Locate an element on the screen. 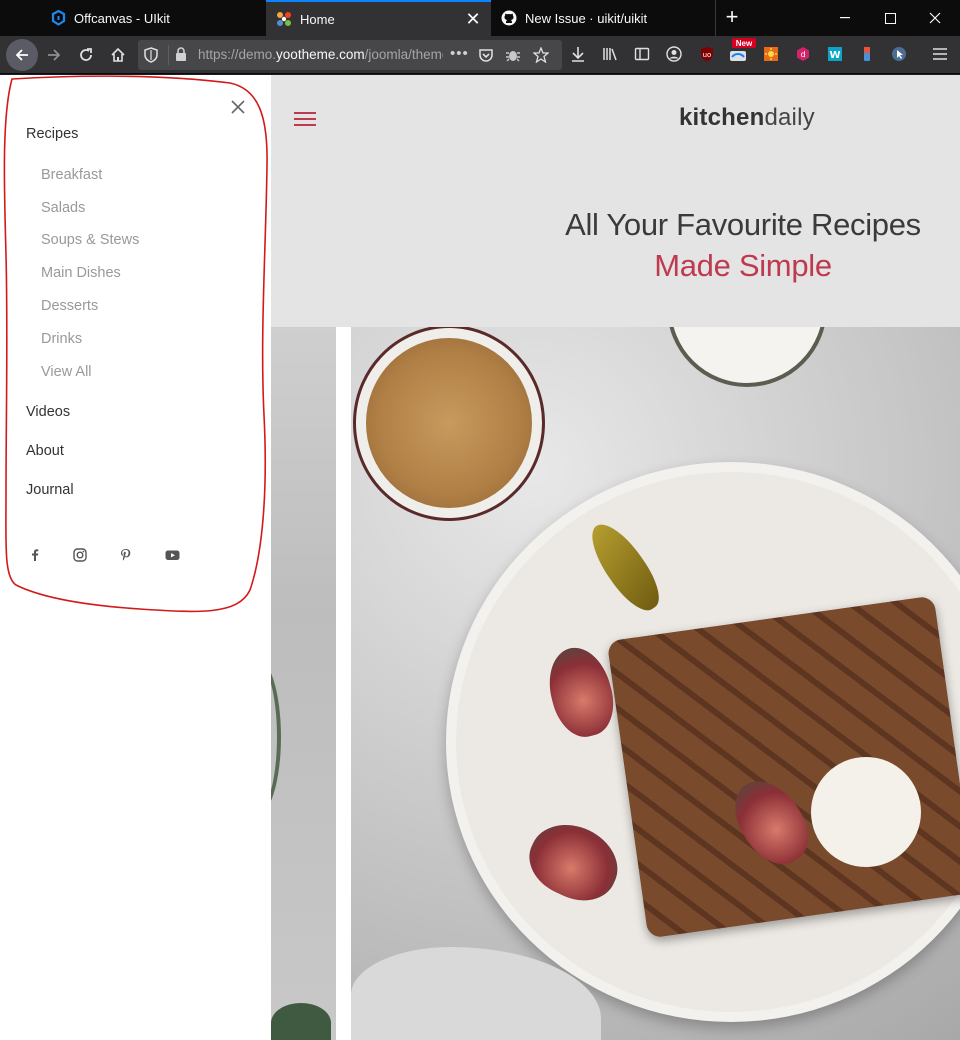  tab-offcanvas-uikit: Offcanvas - UIkit is located at coordinates (153, 18).